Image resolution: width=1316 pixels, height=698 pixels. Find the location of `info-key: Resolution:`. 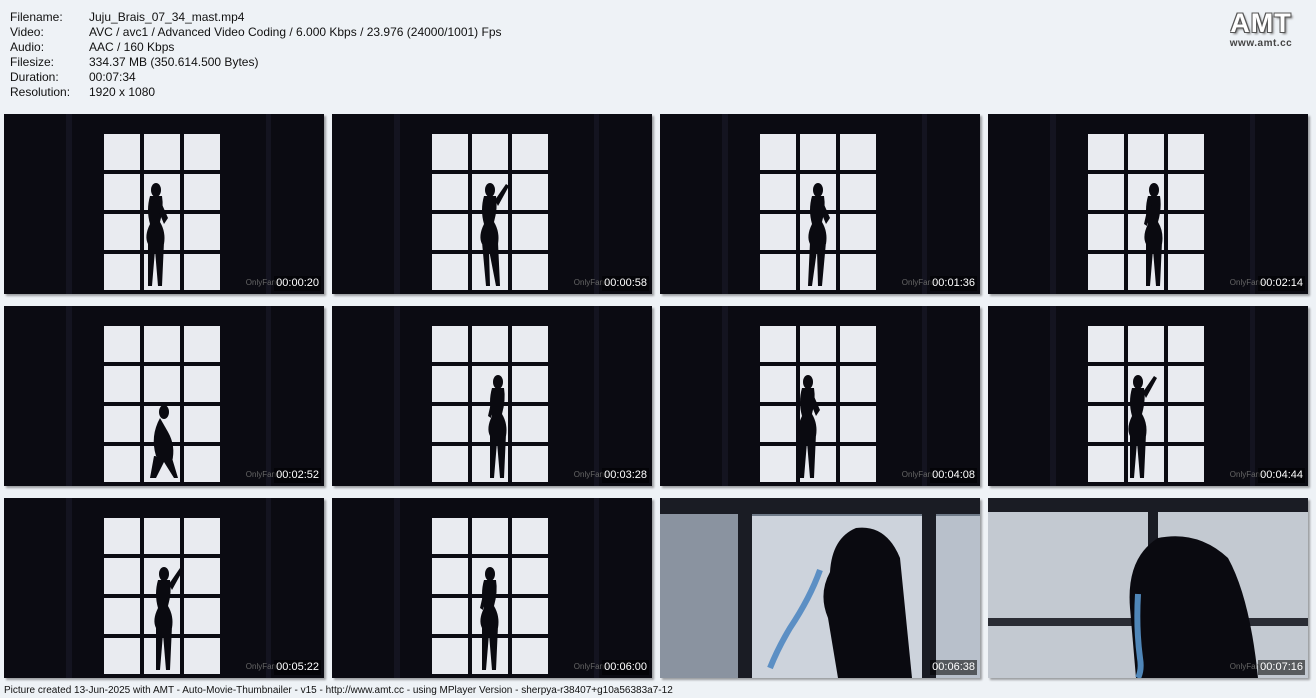

info-key: Resolution: is located at coordinates (40, 92).